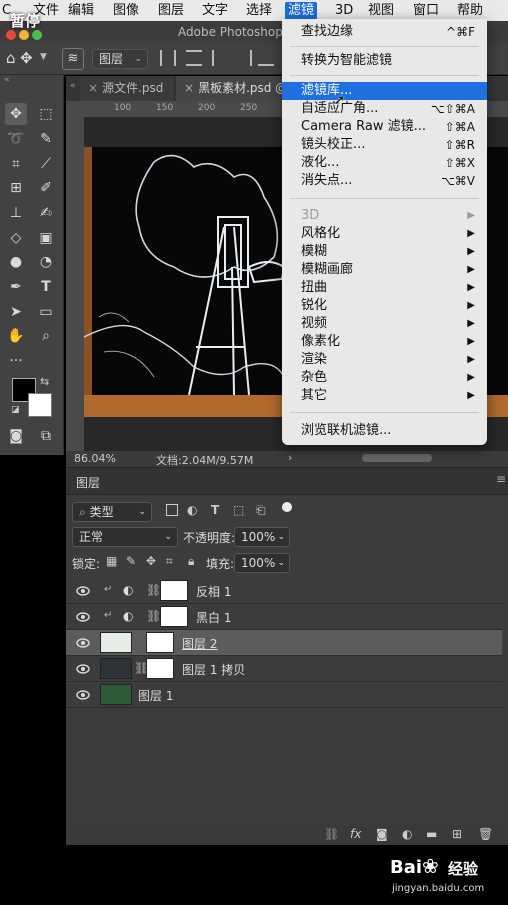  I want to click on collapse-icon: «, so click(73, 86).